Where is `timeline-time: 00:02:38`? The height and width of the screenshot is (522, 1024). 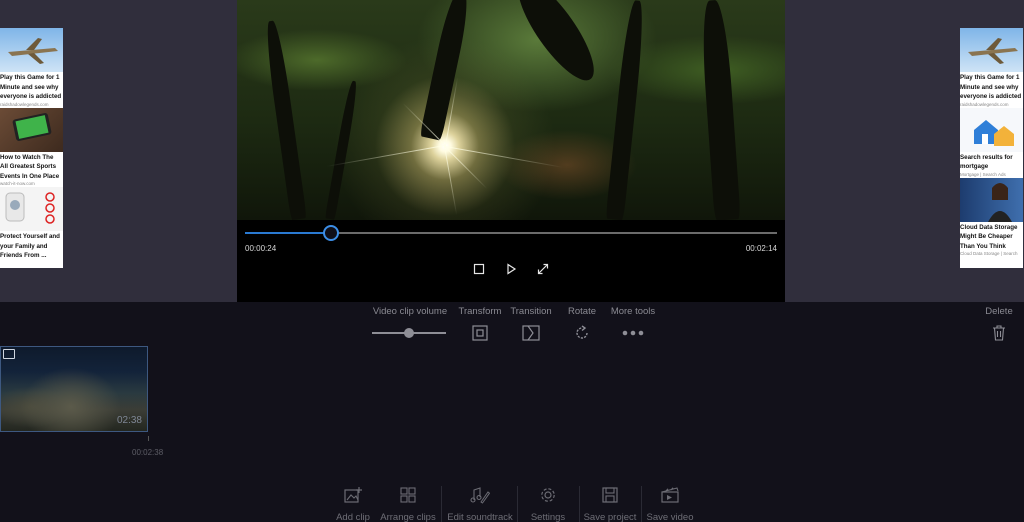 timeline-time: 00:02:38 is located at coordinates (148, 452).